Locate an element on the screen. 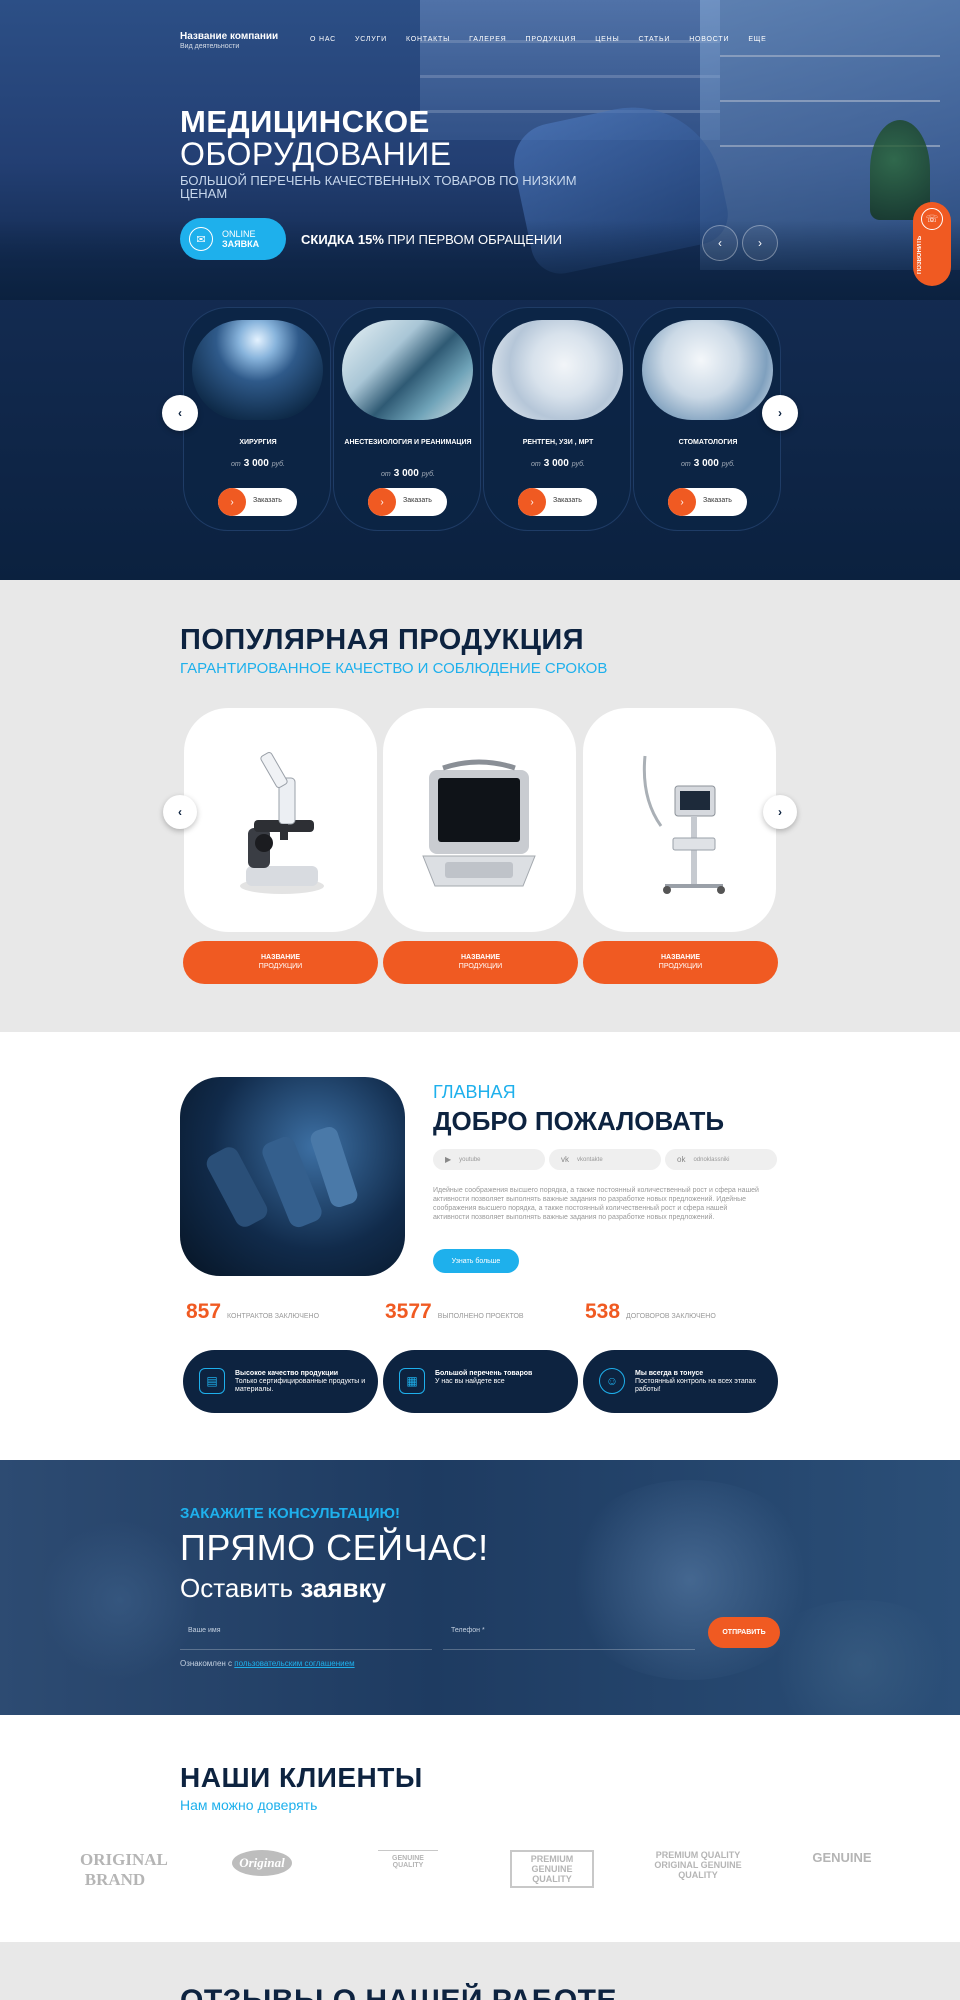 This screenshot has height=2000, width=960. anesthesiology-photo is located at coordinates (407, 370).